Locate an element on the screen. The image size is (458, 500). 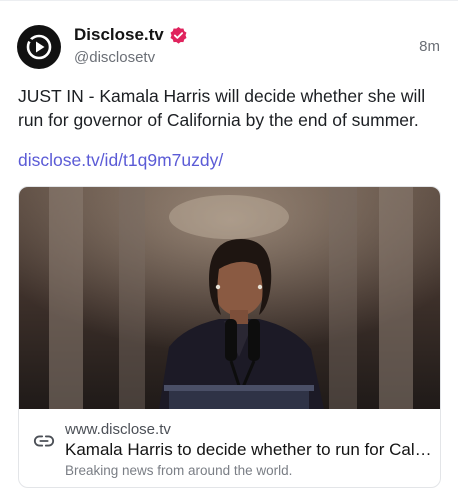
link-icon is located at coordinates (44, 441).